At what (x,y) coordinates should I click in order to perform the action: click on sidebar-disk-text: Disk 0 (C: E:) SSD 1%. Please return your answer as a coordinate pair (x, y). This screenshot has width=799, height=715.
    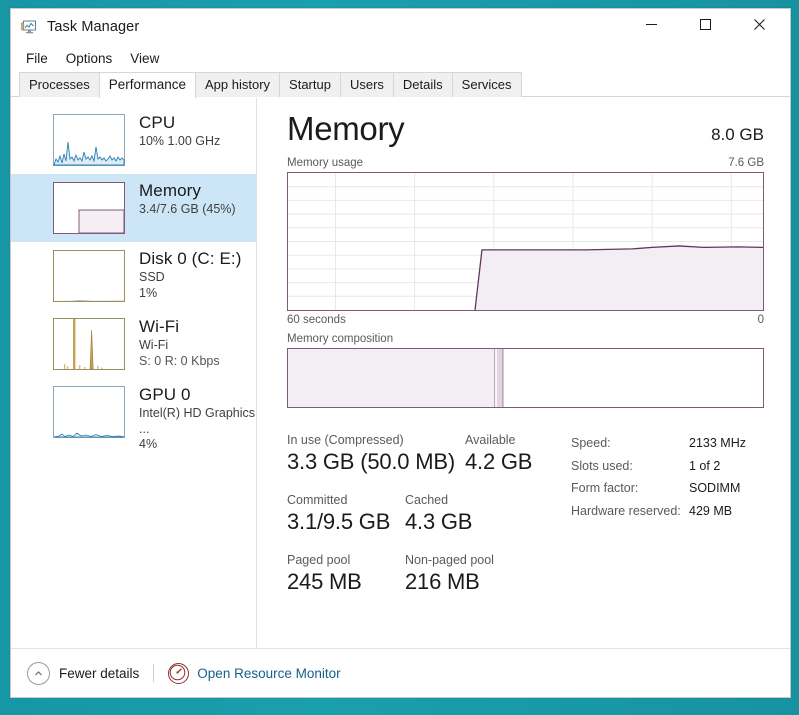
    Looking at the image, I should click on (190, 274).